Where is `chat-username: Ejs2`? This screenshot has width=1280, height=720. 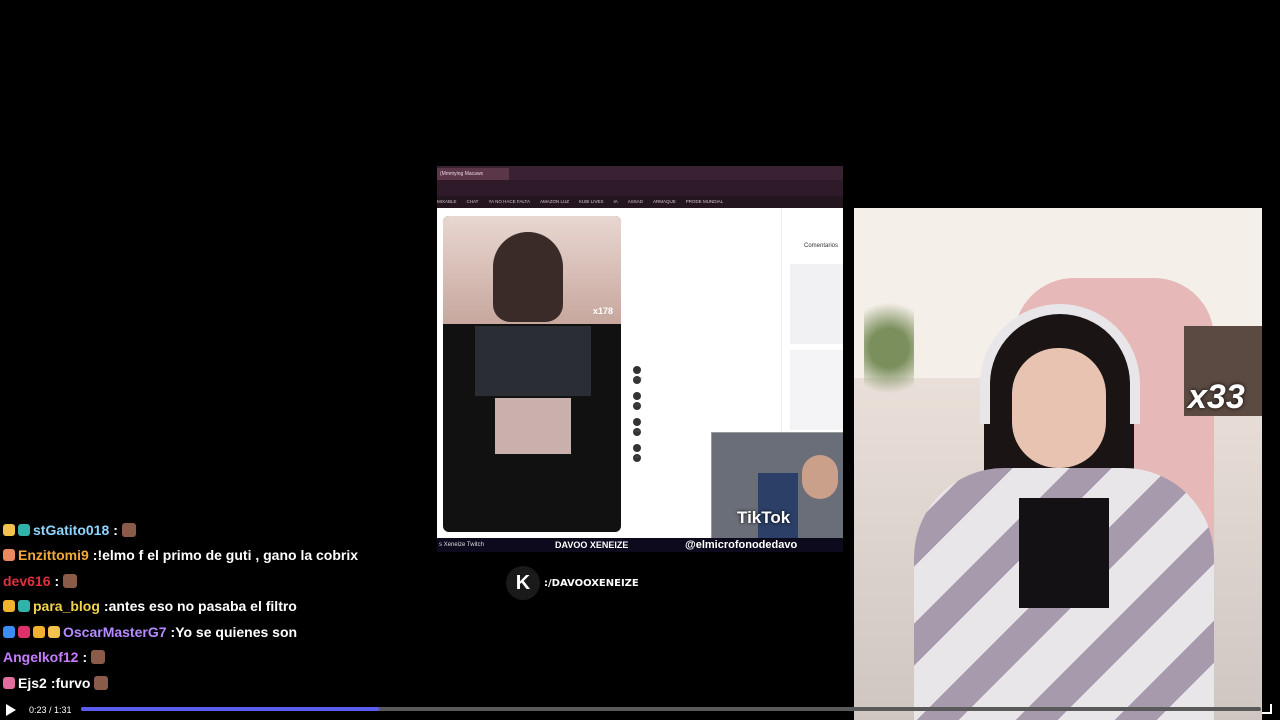
chat-username: Ejs2 is located at coordinates (32, 683).